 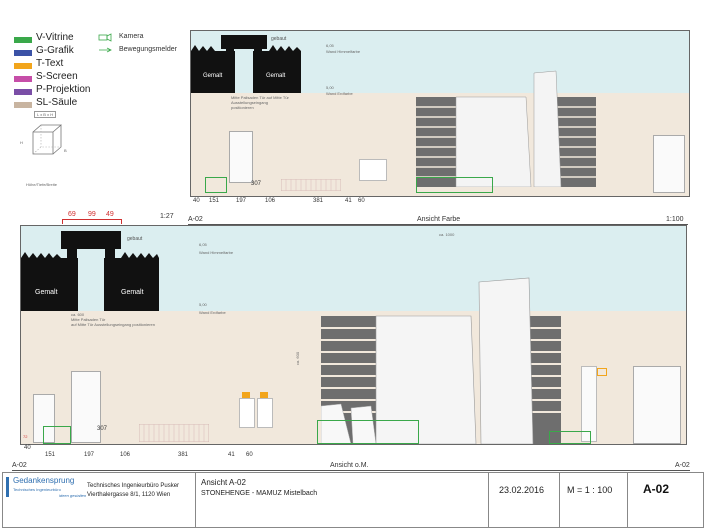 What do you see at coordinates (167, 216) in the screenshot?
I see `top-view-tick: 1:27` at bounding box center [167, 216].